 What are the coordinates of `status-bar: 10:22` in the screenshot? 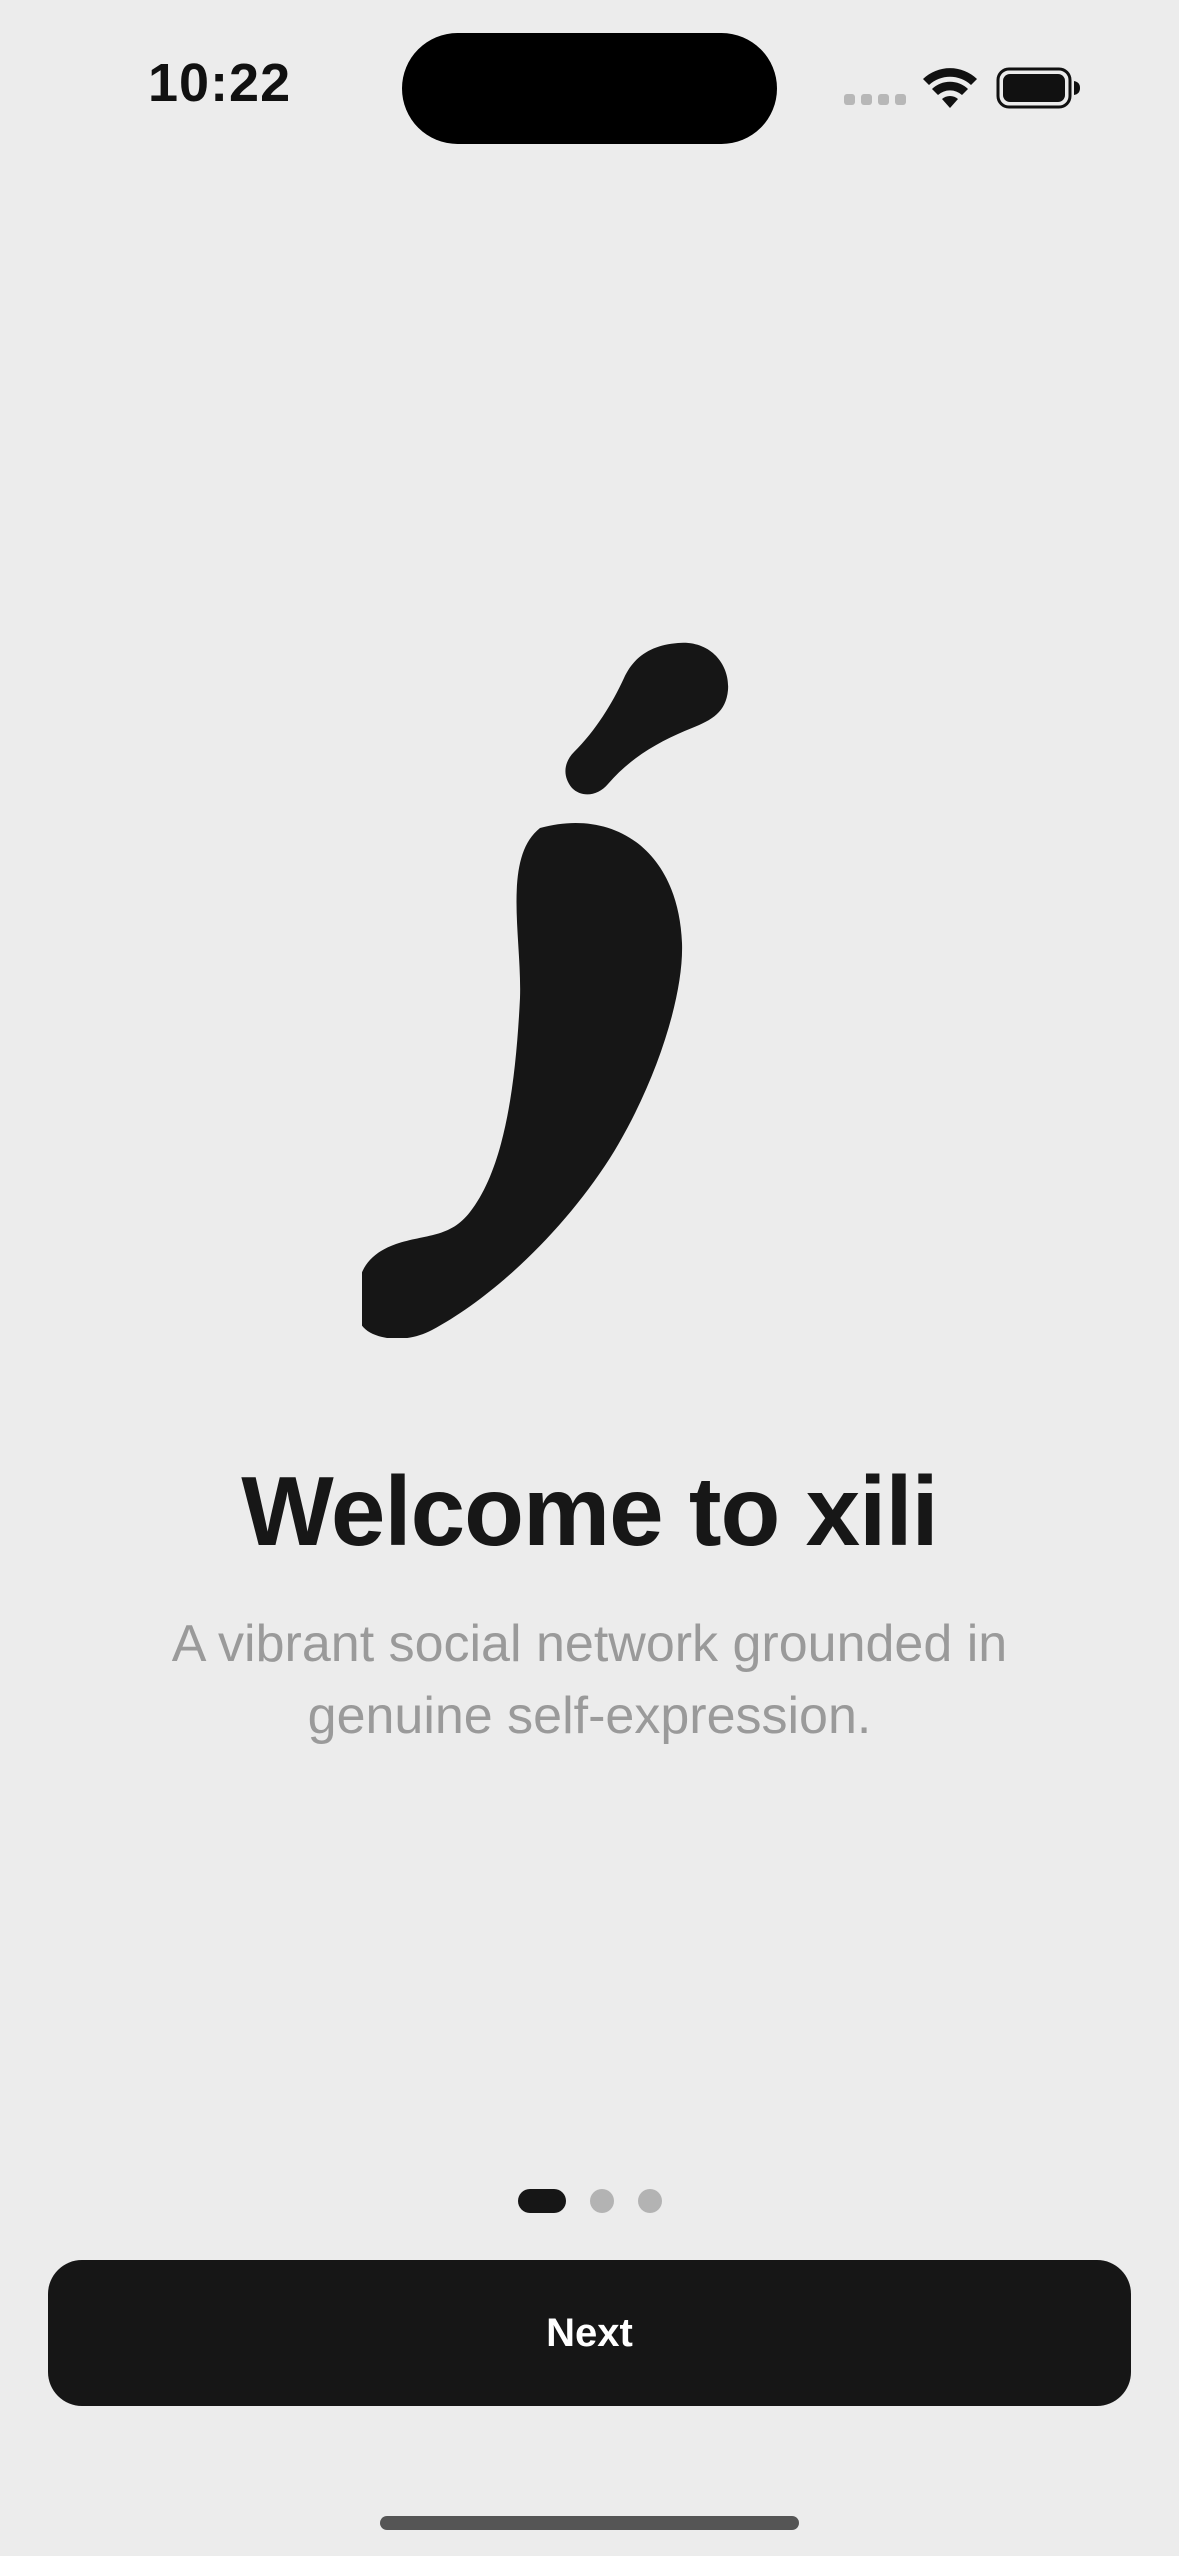 It's located at (589, 85).